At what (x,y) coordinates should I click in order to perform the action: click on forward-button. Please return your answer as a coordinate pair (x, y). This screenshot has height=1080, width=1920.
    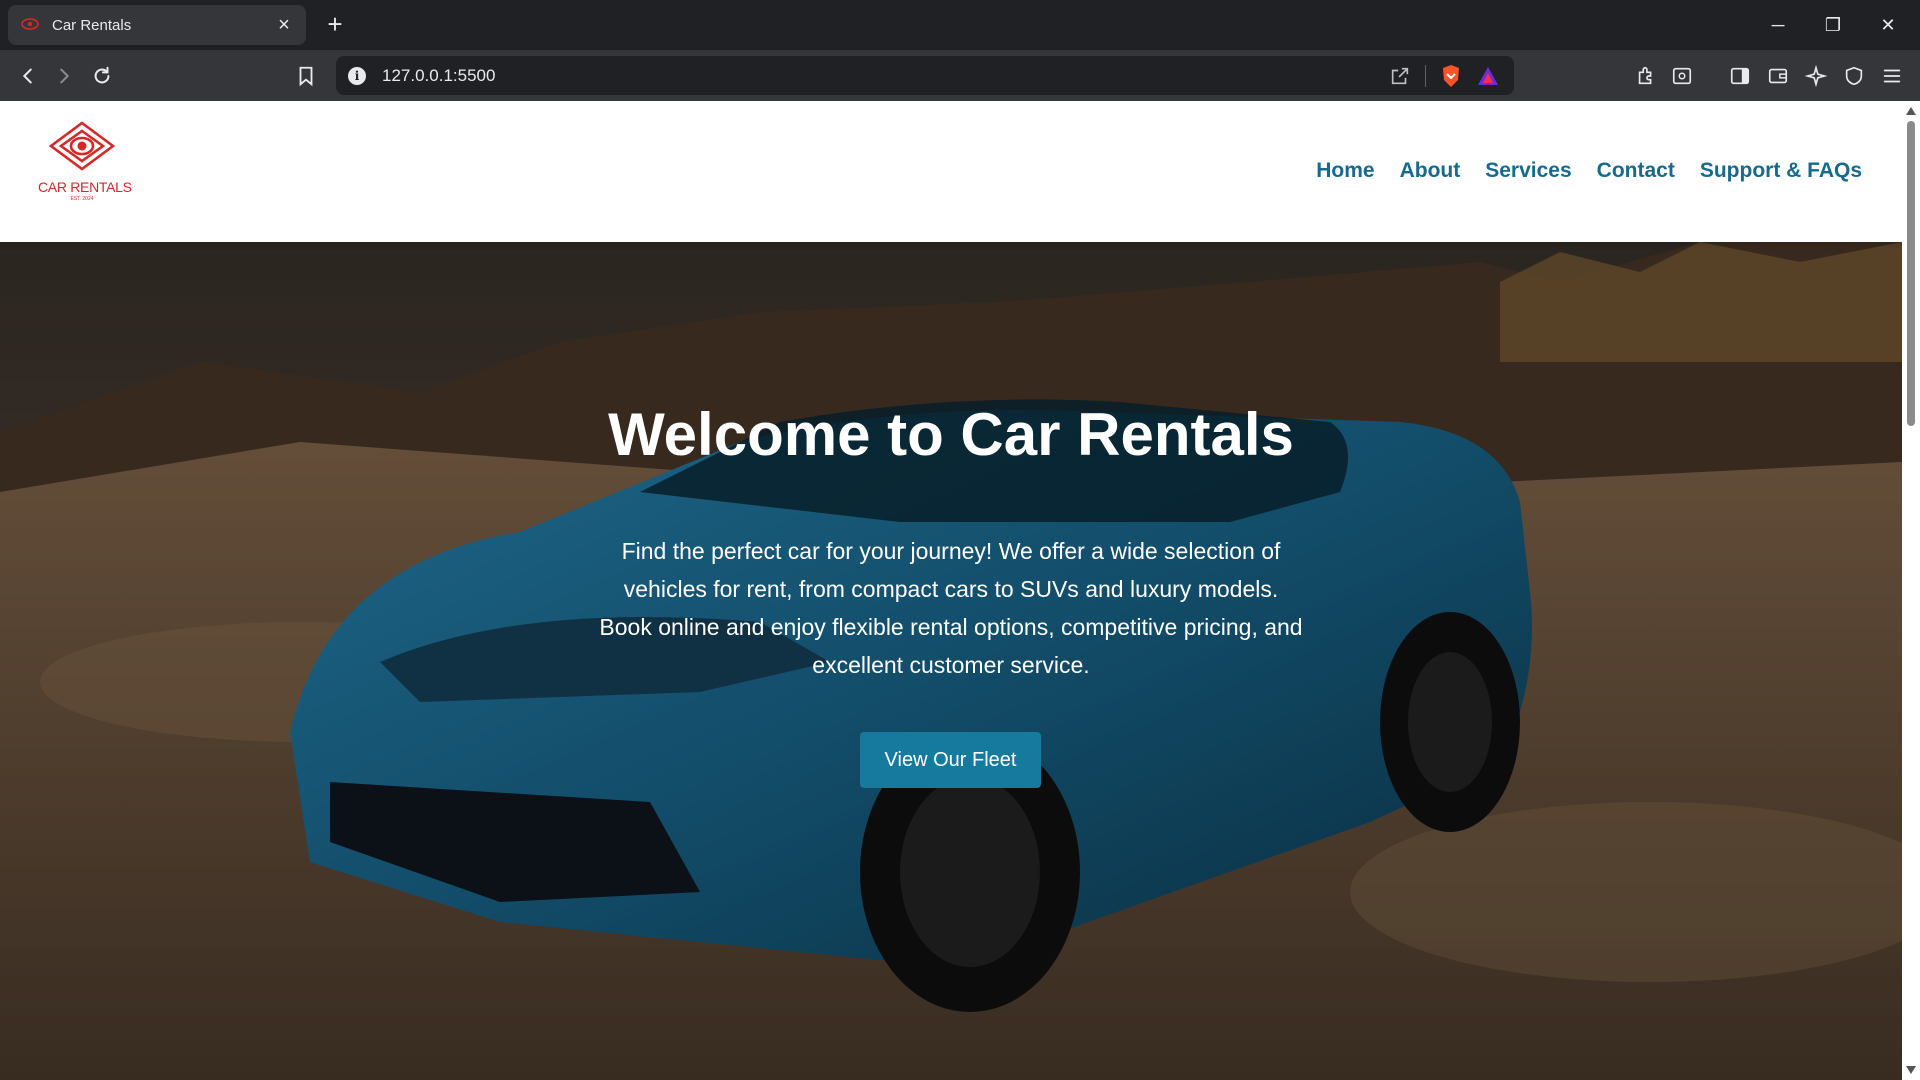
    Looking at the image, I should click on (64, 76).